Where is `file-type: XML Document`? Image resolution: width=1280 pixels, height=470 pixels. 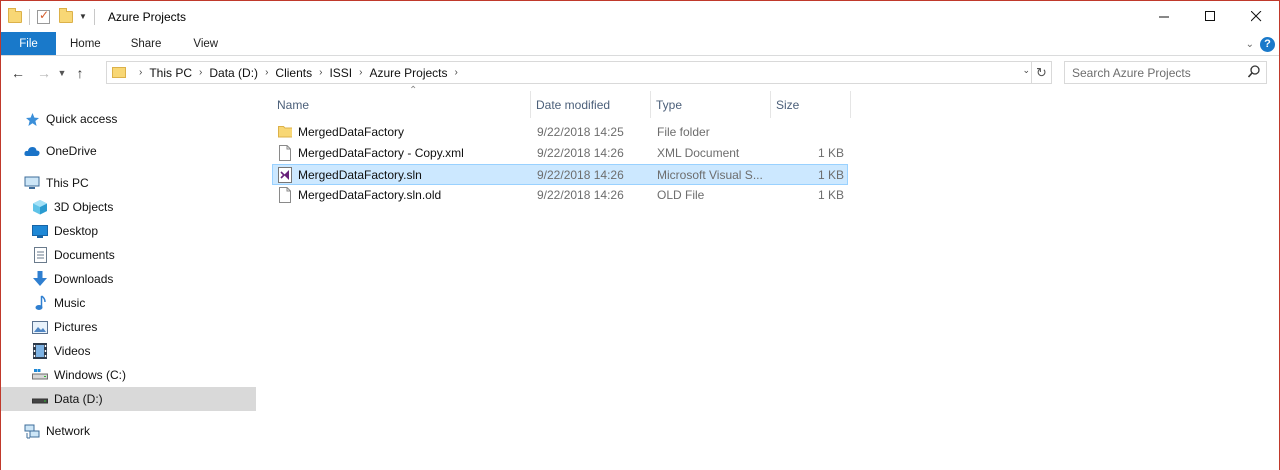
file-type: XML Document is located at coordinates (698, 152).